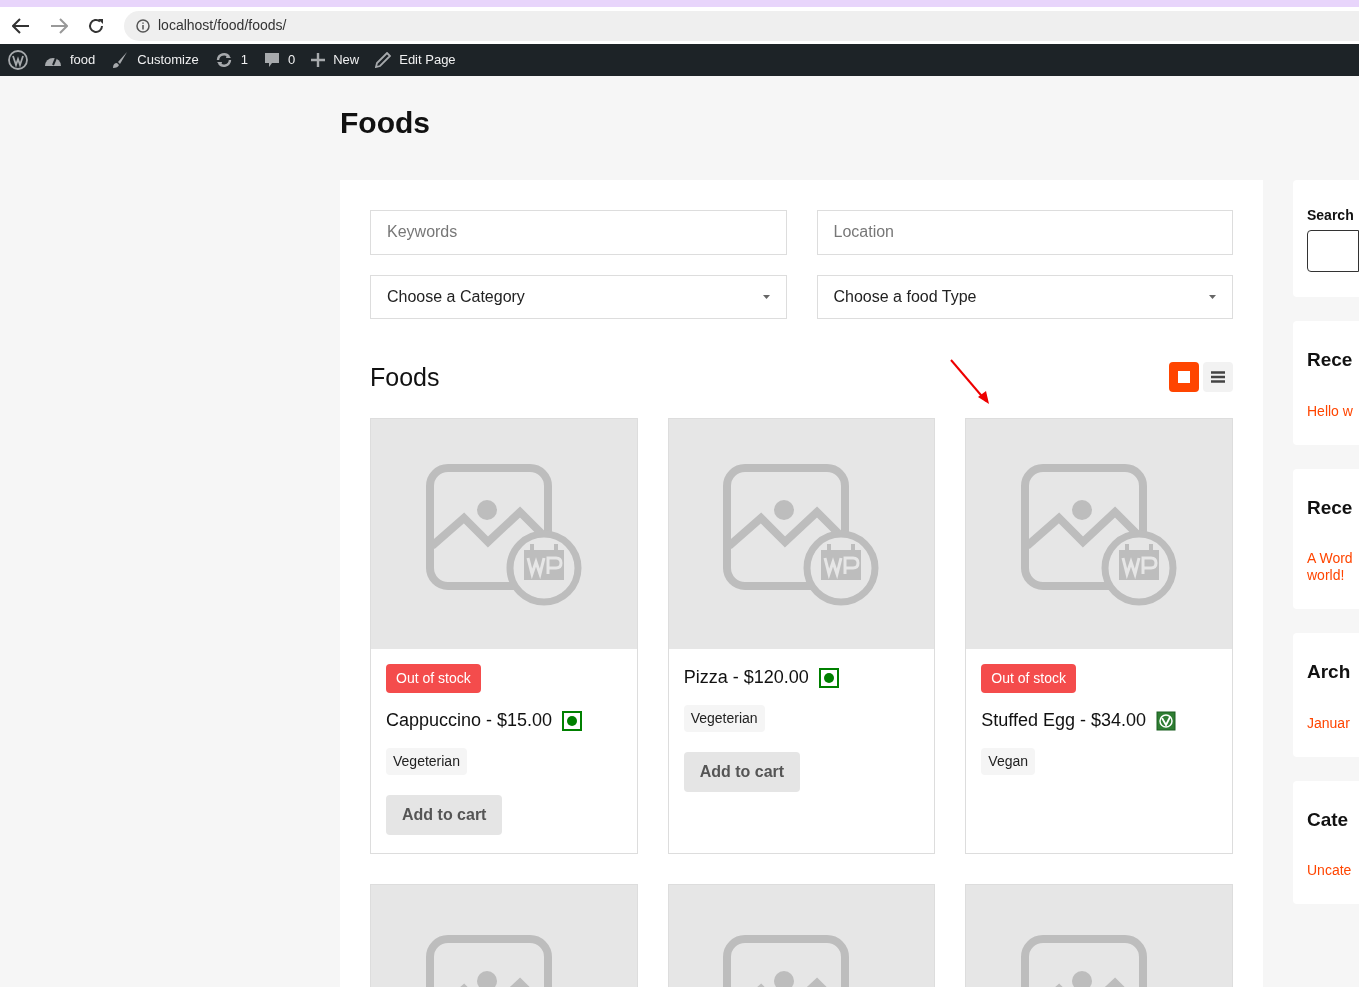 This screenshot has height=987, width=1359. Describe the element at coordinates (1184, 377) in the screenshot. I see `square-icon` at that location.